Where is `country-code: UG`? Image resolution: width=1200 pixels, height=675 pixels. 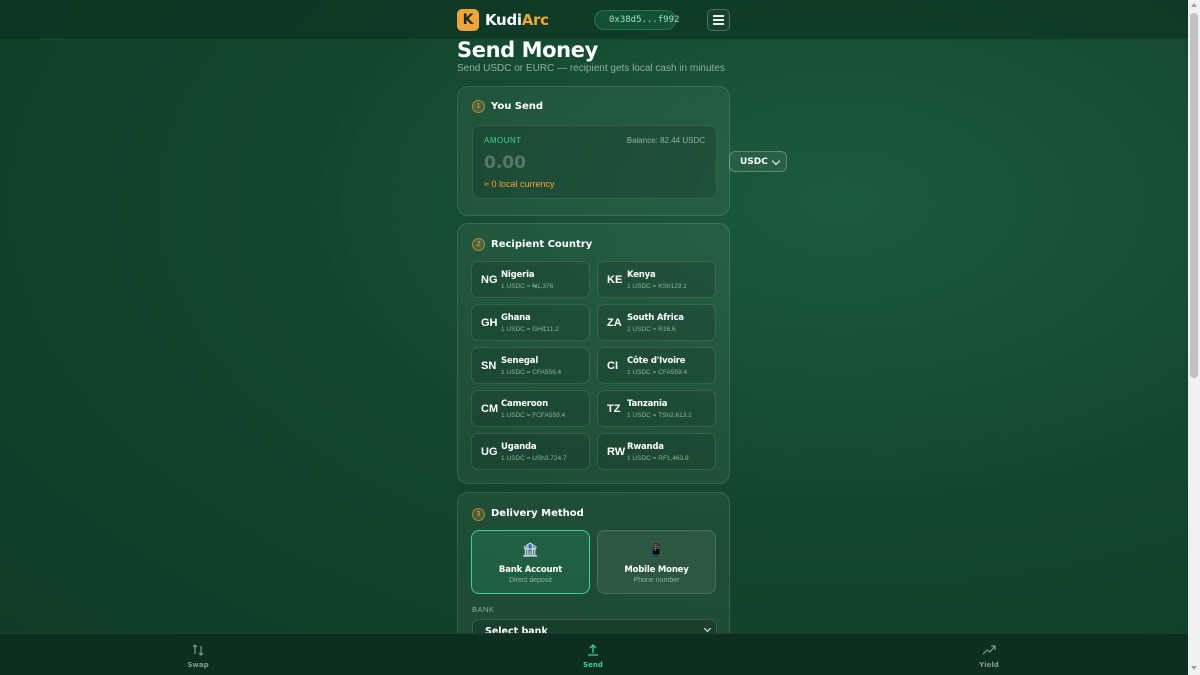
country-code: UG is located at coordinates (489, 452).